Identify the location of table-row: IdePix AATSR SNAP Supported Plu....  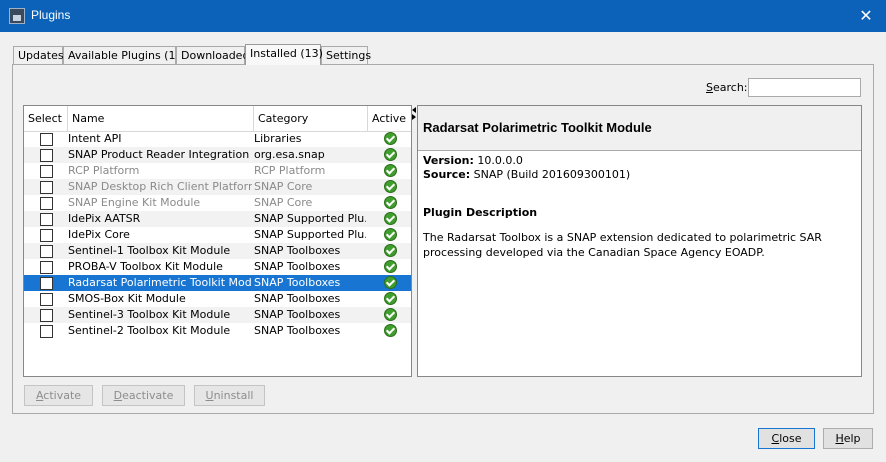
(217, 219).